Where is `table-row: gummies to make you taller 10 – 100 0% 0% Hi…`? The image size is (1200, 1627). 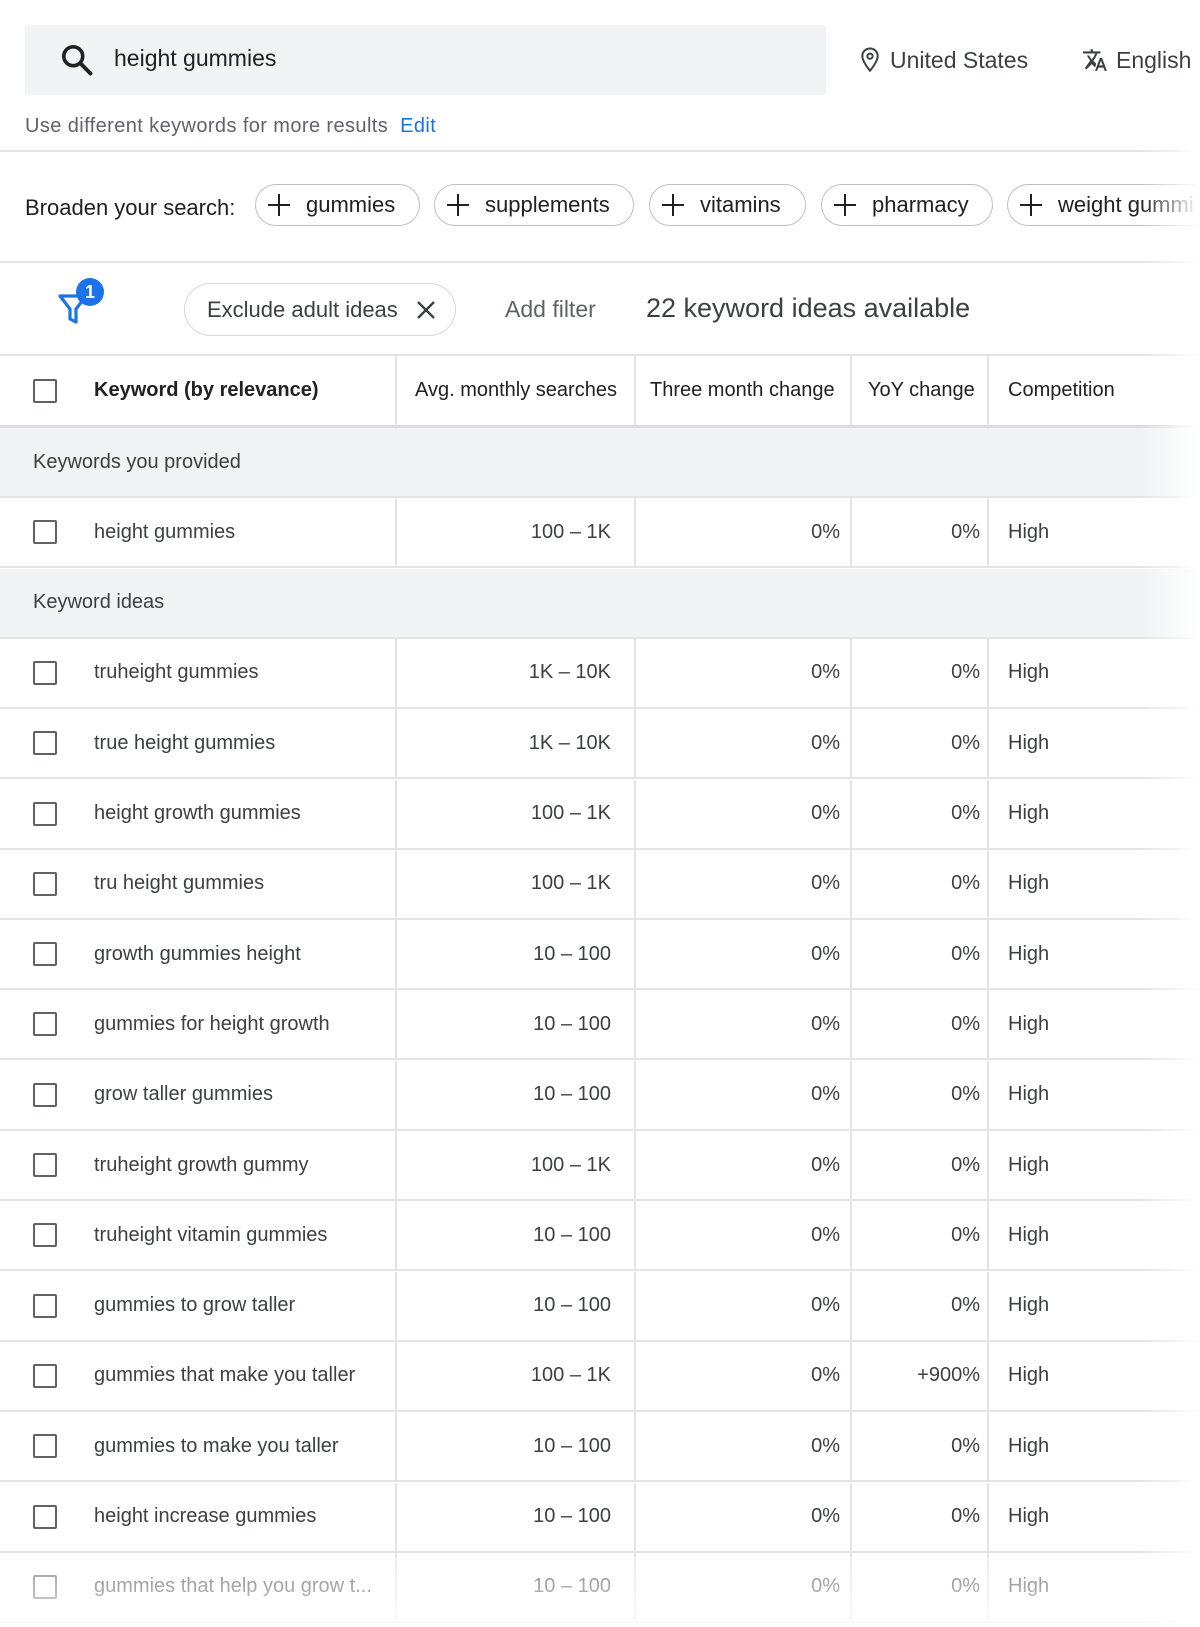 table-row: gummies to make you taller 10 – 100 0% 0% Hi… is located at coordinates (600, 1447).